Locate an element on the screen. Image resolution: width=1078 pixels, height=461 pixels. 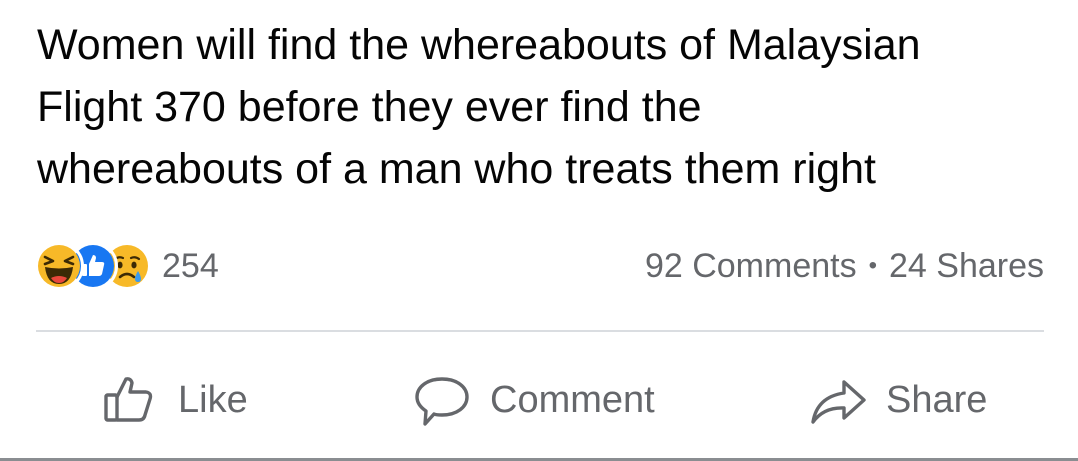
divider is located at coordinates (540, 331).